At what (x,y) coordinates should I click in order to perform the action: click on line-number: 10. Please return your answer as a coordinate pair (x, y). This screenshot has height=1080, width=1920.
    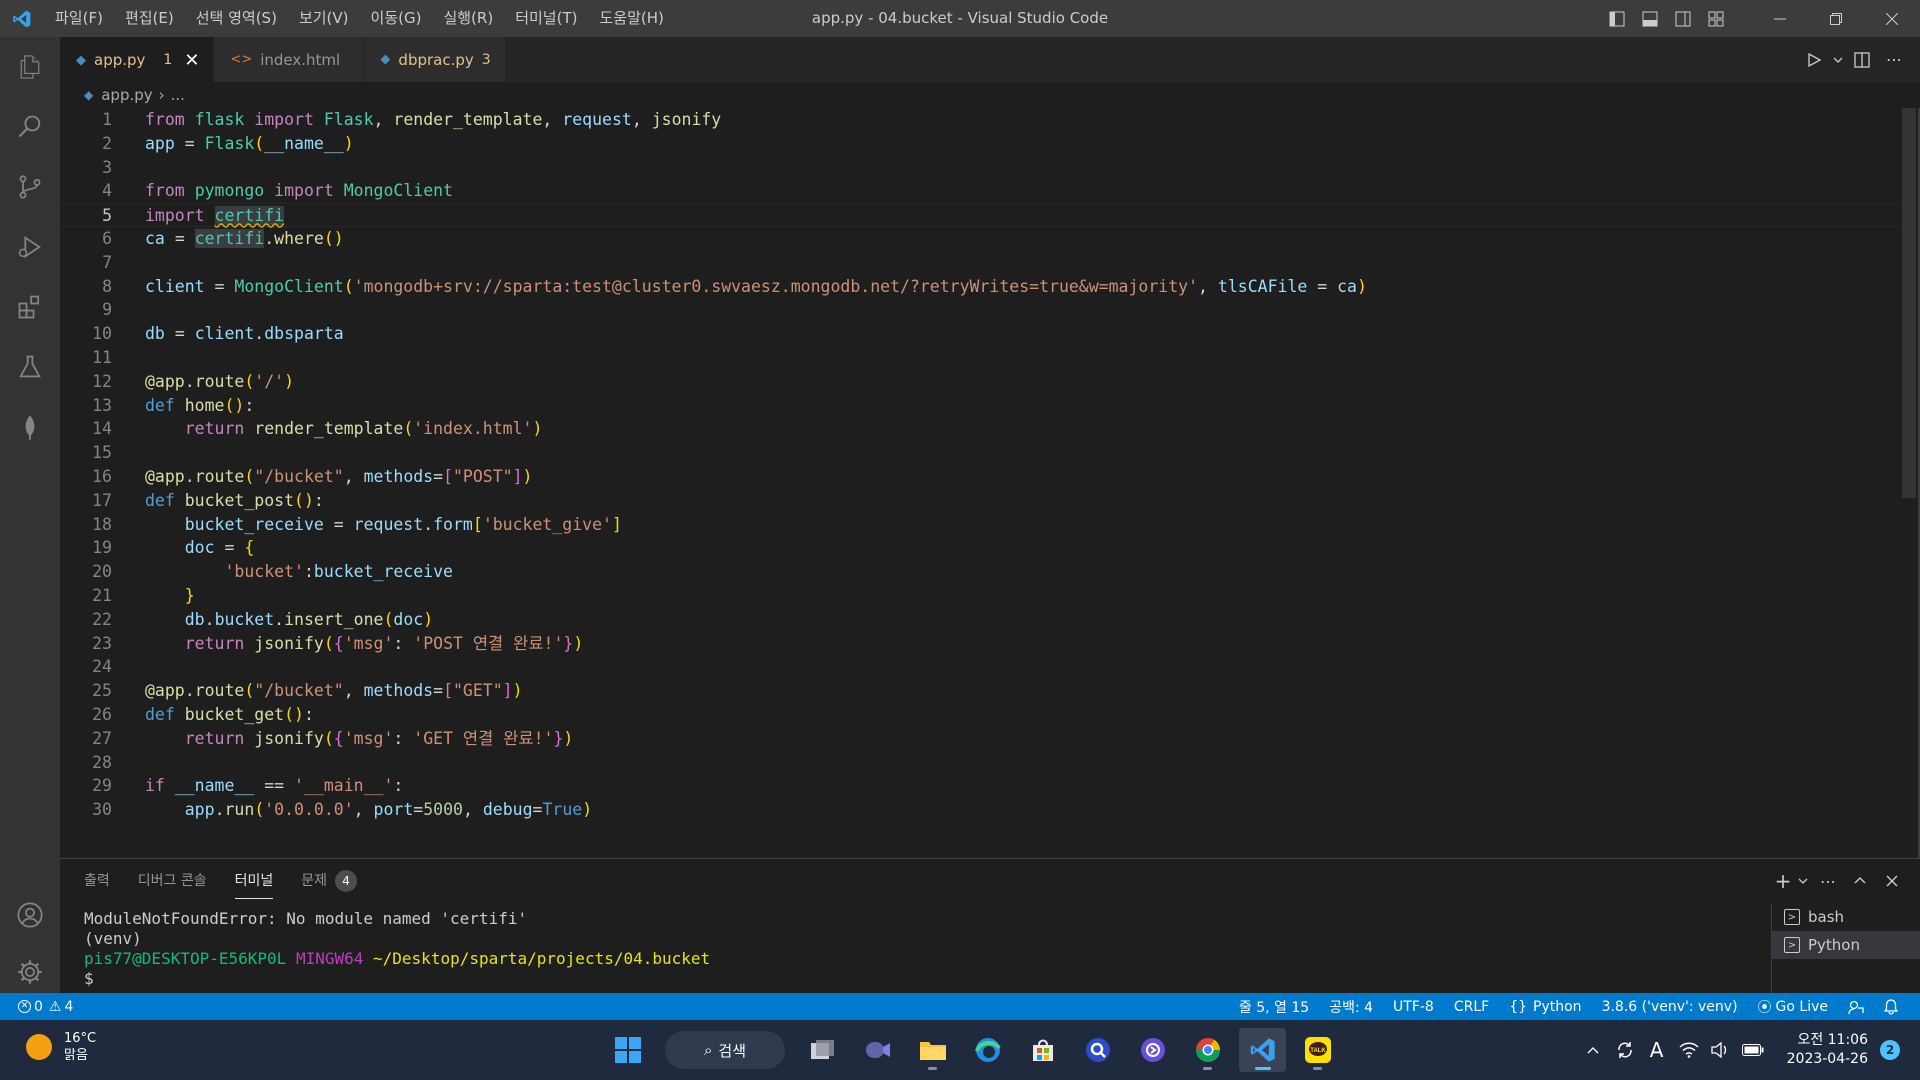
    Looking at the image, I should click on (102, 334).